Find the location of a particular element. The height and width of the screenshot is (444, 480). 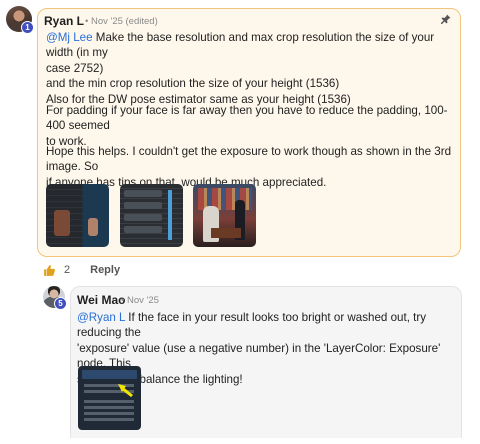

level-badge: 1 is located at coordinates (27, 27).